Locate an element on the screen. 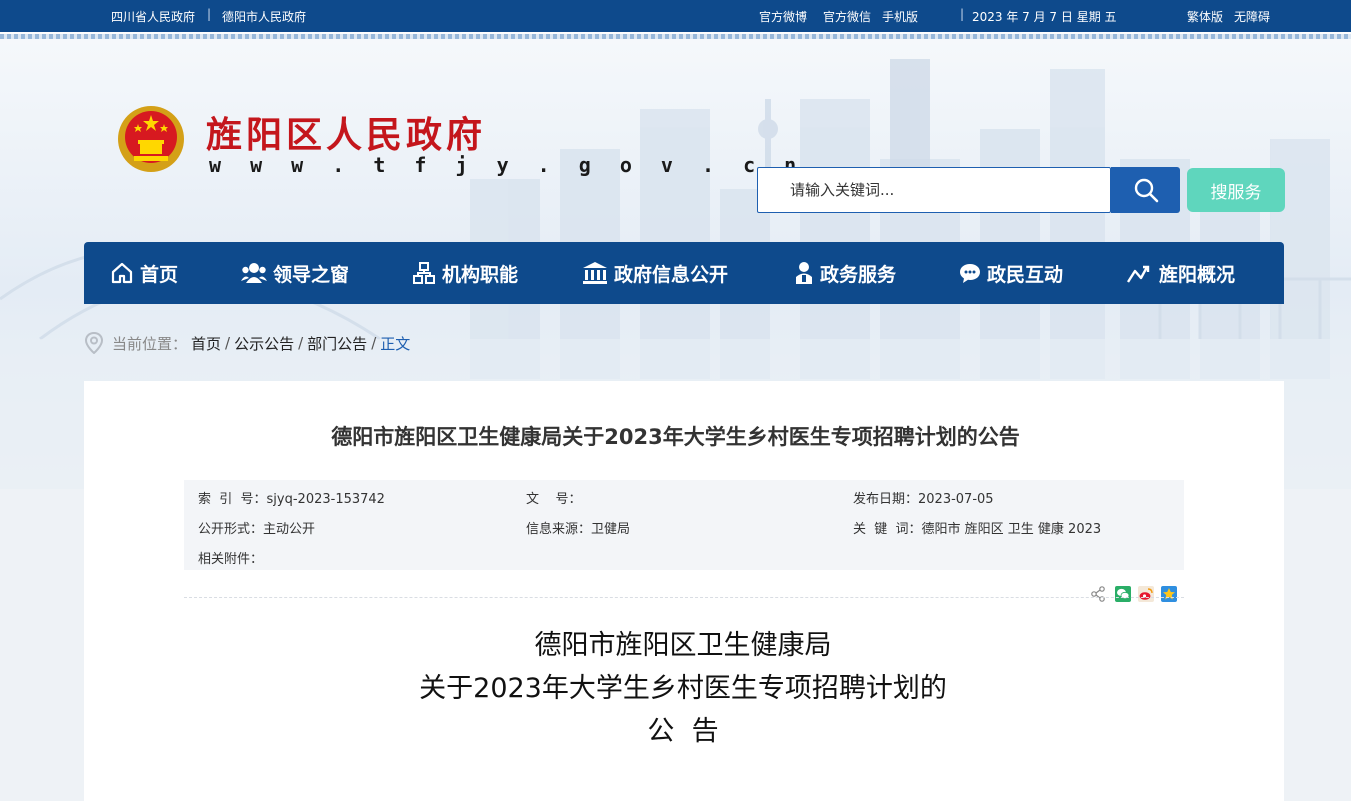  meta-publish-date-label: 发布日期： is located at coordinates (886, 499).